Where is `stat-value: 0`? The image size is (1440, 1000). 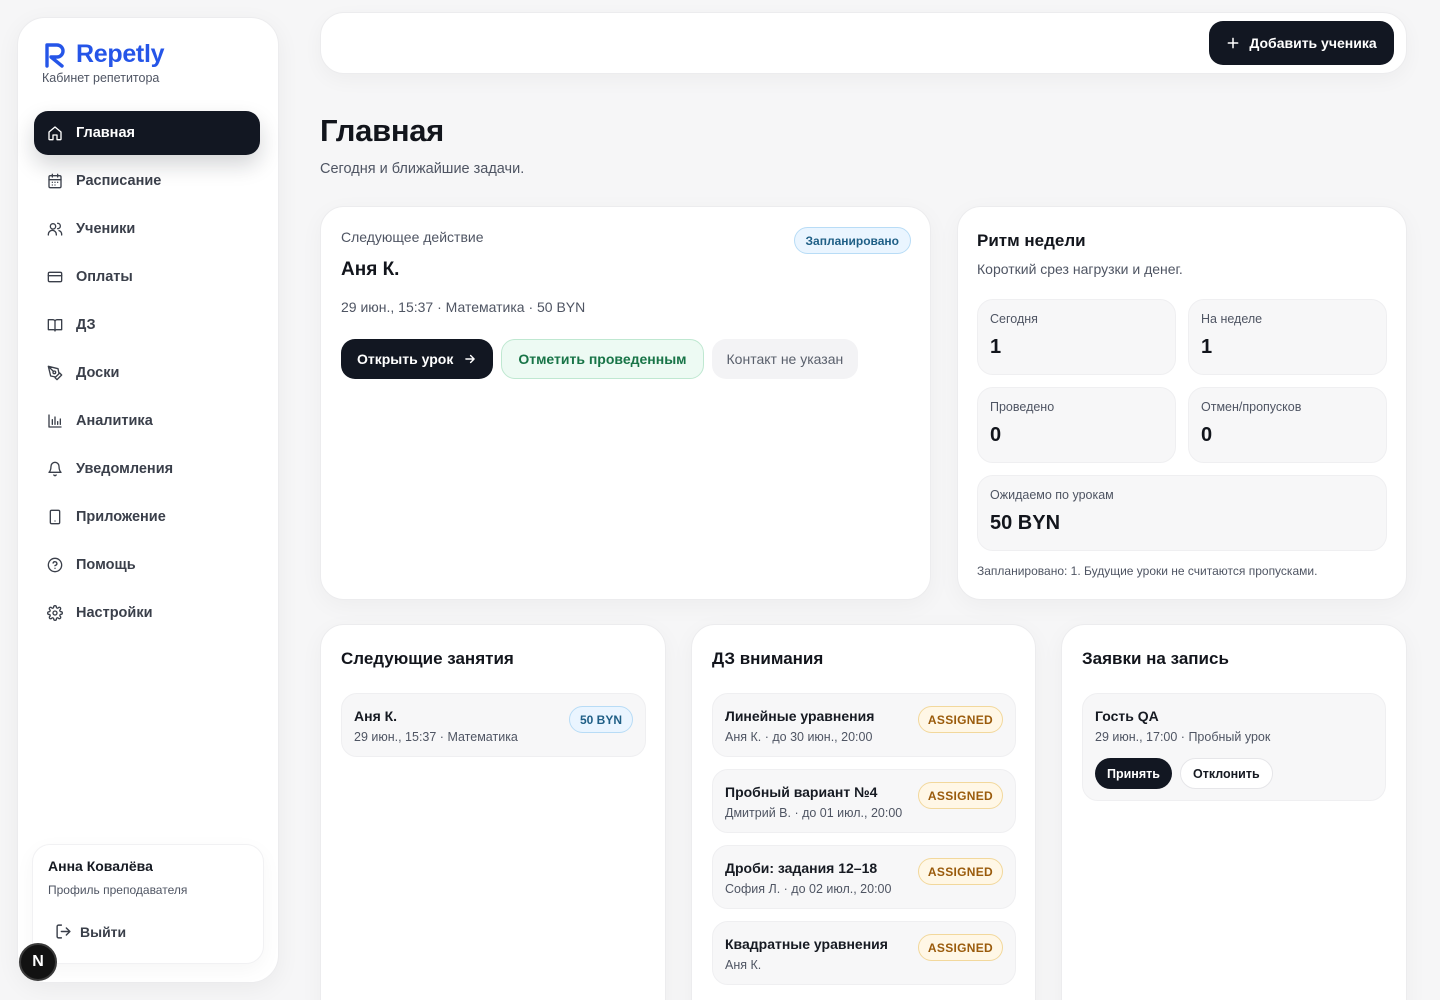
stat-value: 0 is located at coordinates (1207, 435).